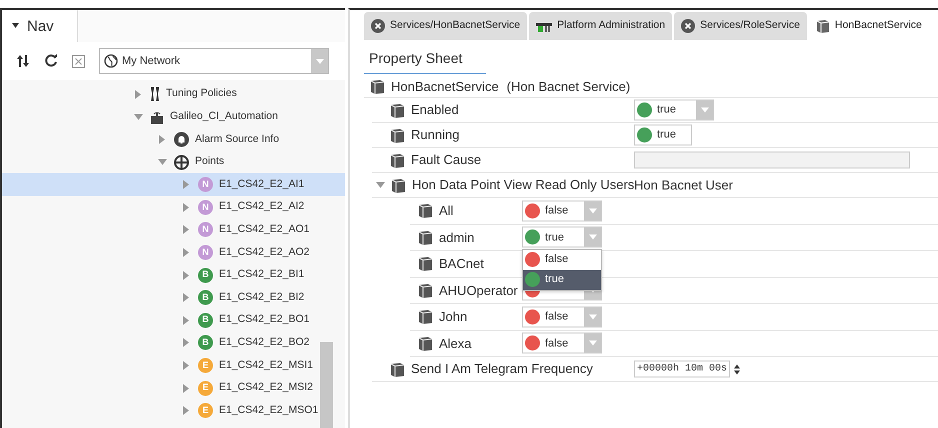 This screenshot has height=428, width=938. What do you see at coordinates (568, 87) in the screenshot?
I see `service-type: (Hon Bacnet Service)` at bounding box center [568, 87].